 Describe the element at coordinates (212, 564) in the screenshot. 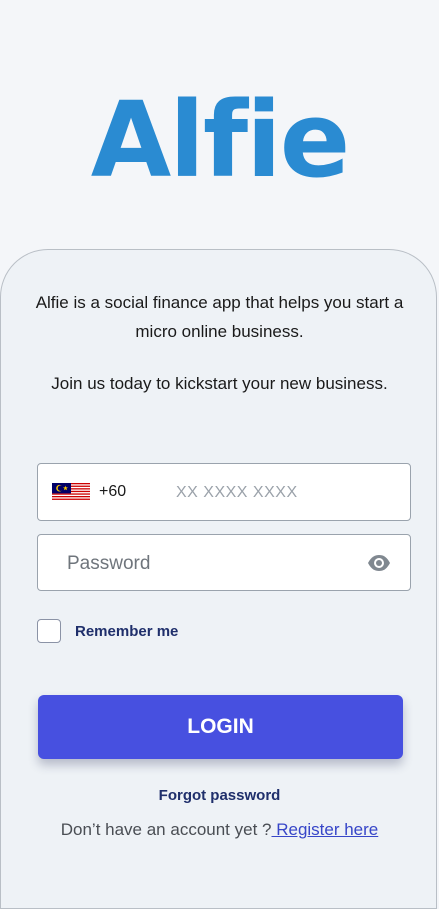

I see `password-input` at that location.